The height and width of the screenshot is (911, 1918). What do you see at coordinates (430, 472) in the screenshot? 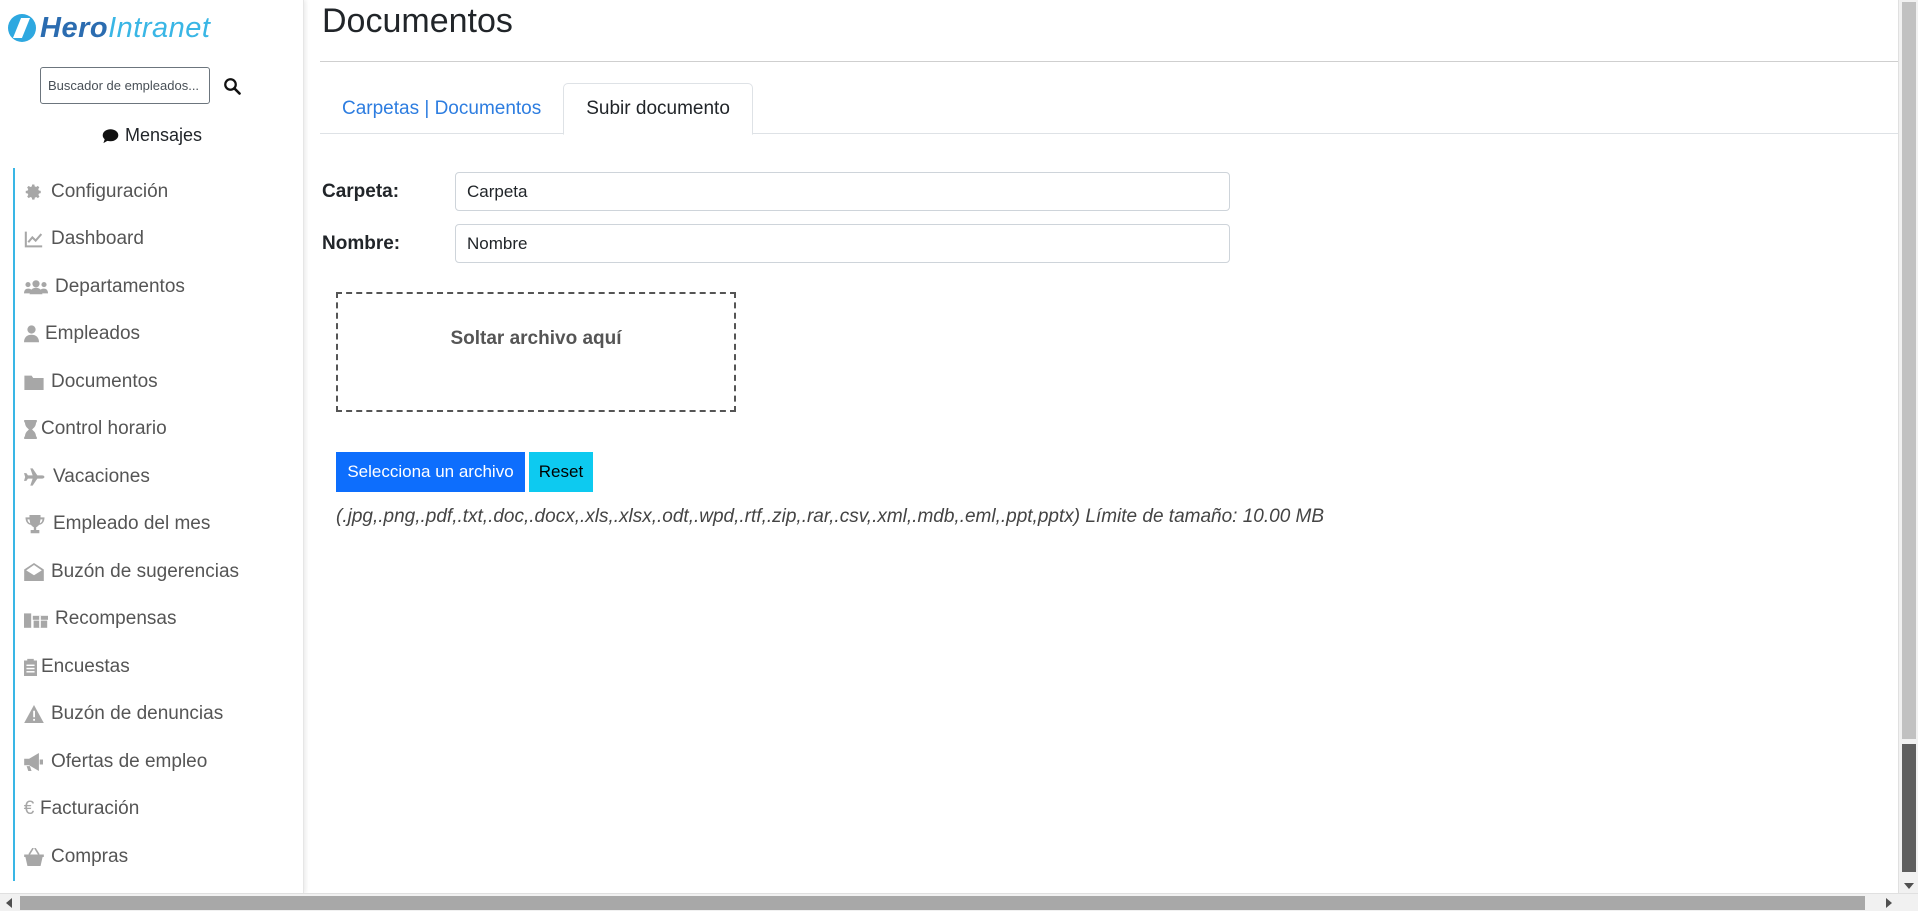
I see `select-file-button: Selecciona un archivo` at bounding box center [430, 472].